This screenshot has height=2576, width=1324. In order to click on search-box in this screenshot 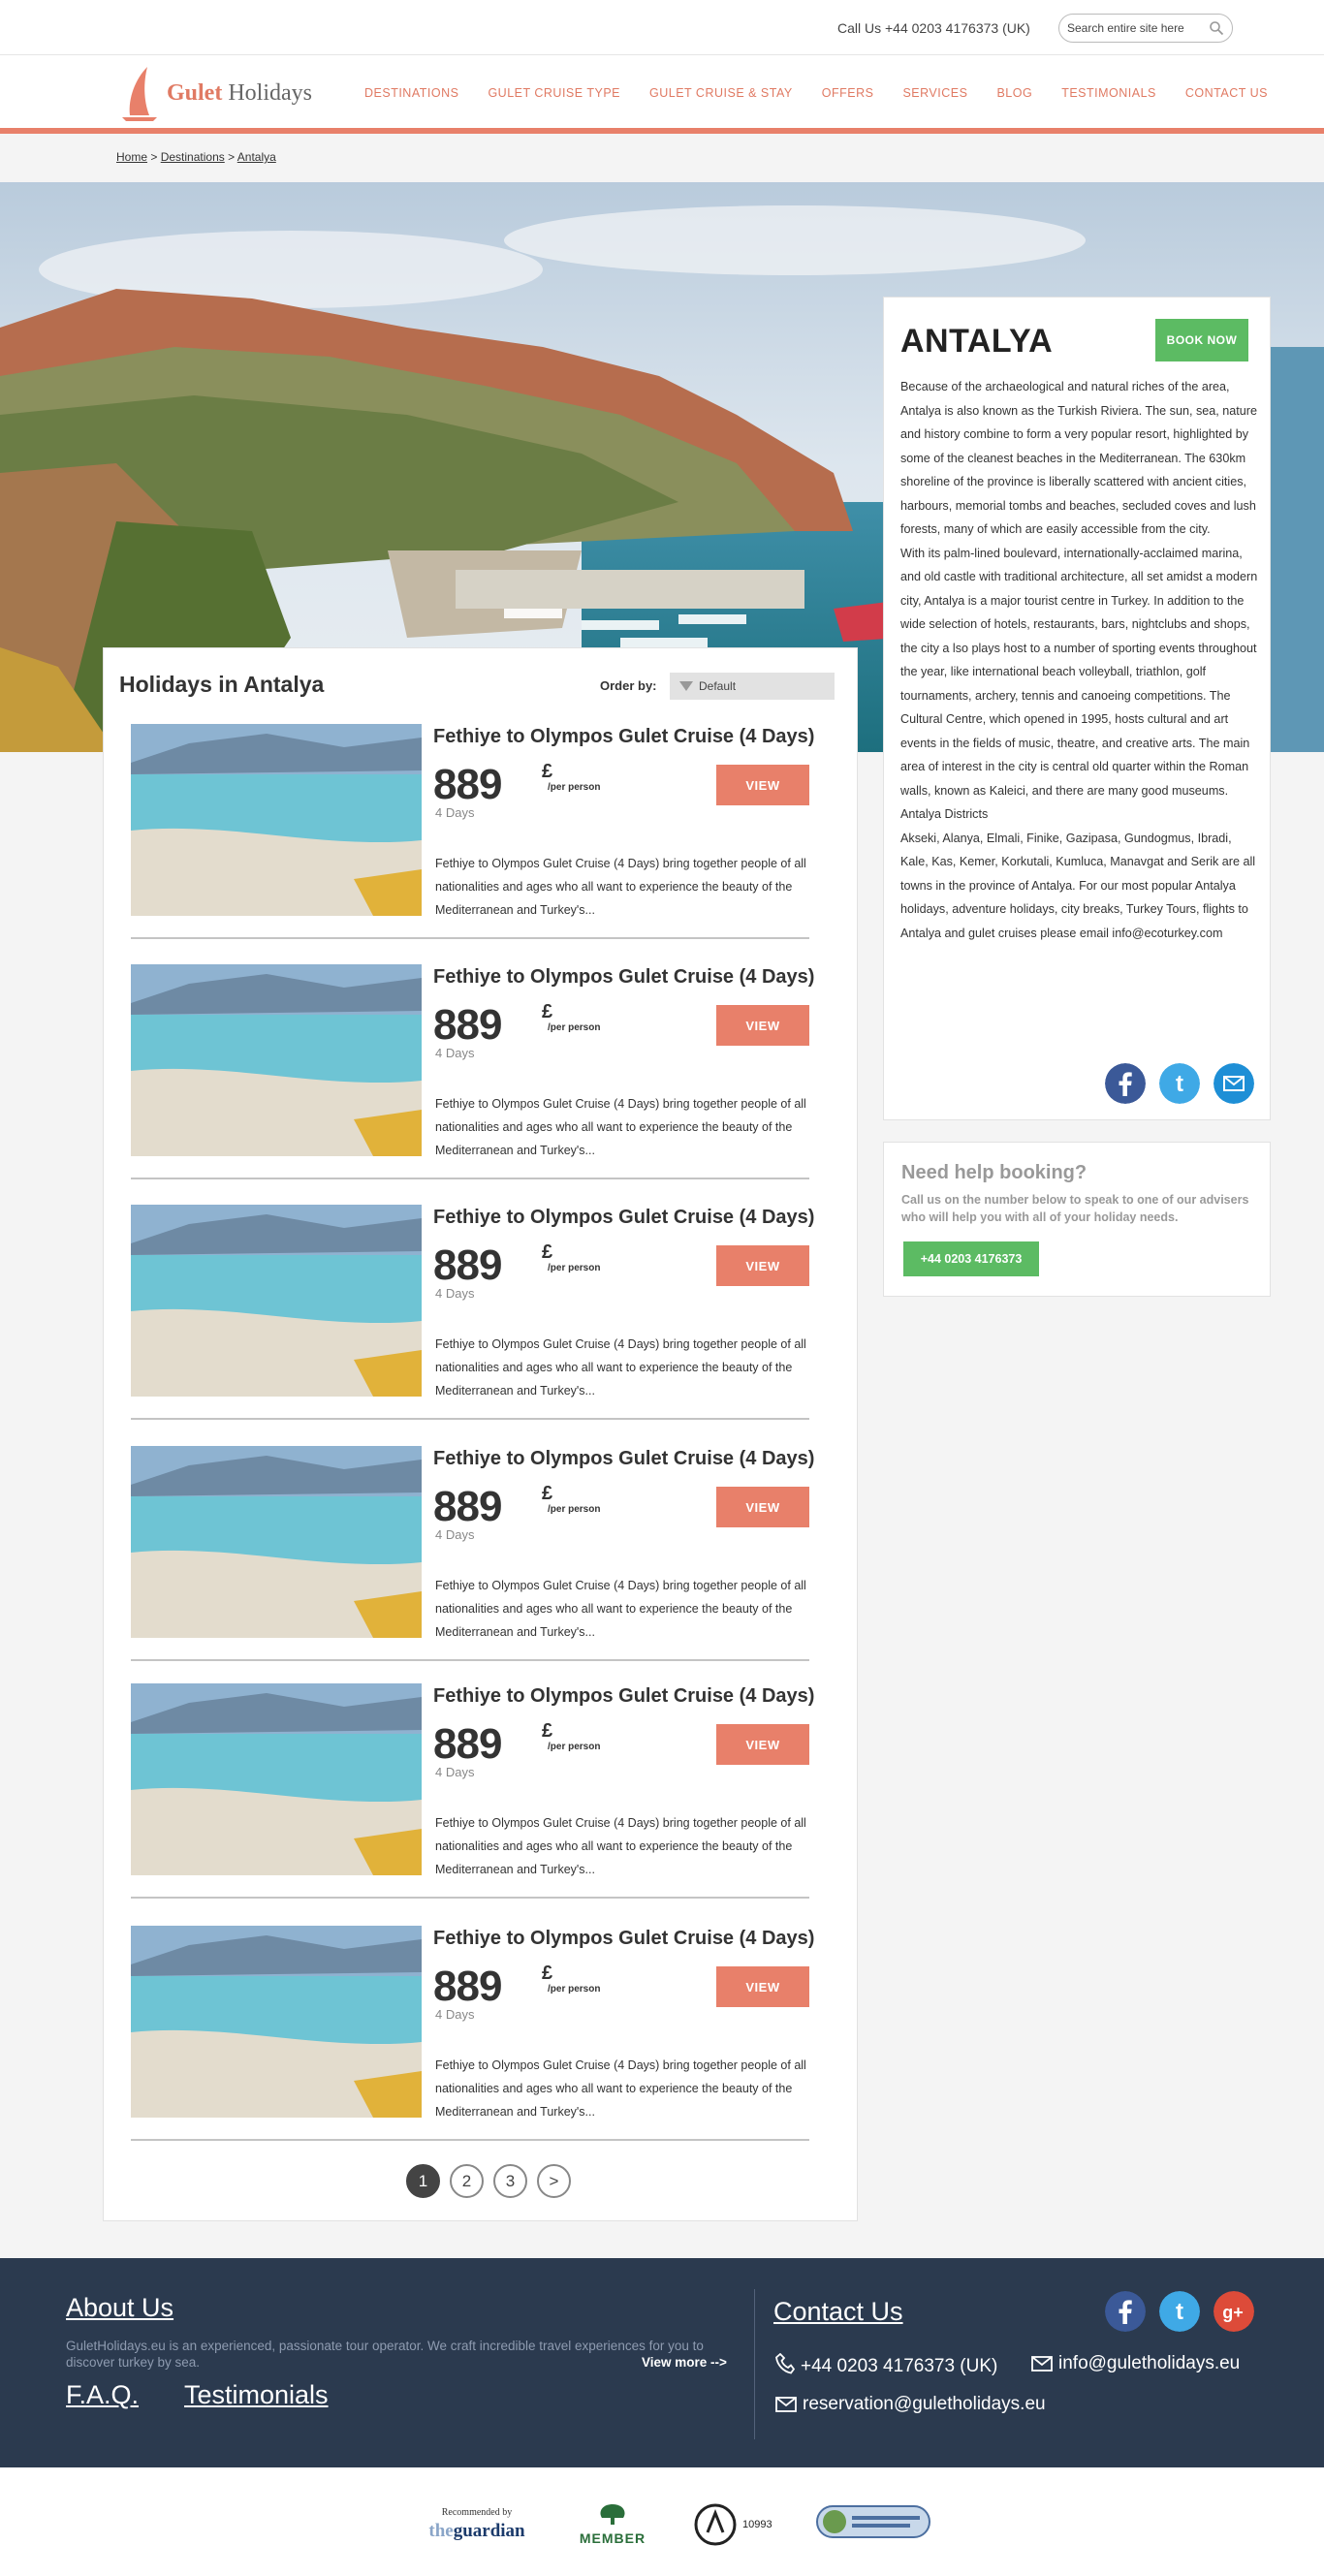, I will do `click(1145, 28)`.